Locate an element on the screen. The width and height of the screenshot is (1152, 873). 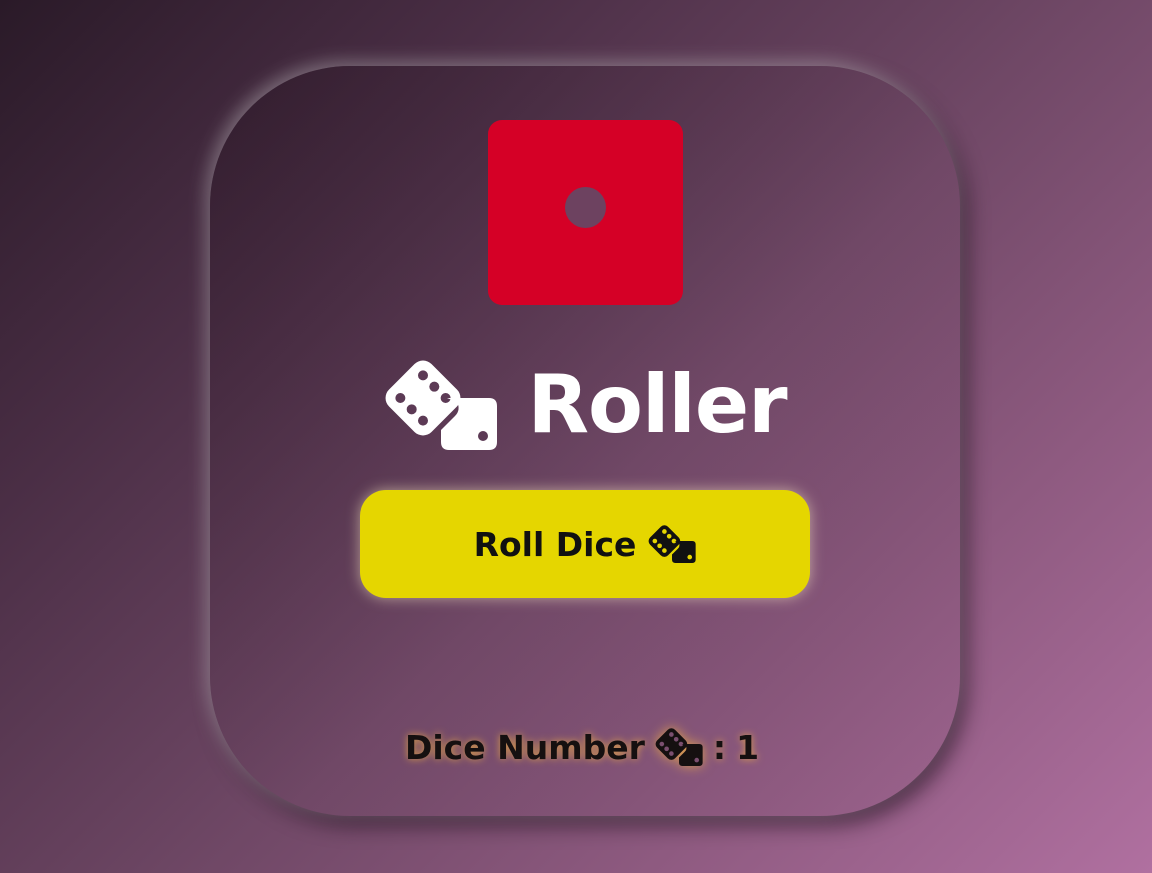
dice-result: Dice Number : 1 is located at coordinates (579, 747).